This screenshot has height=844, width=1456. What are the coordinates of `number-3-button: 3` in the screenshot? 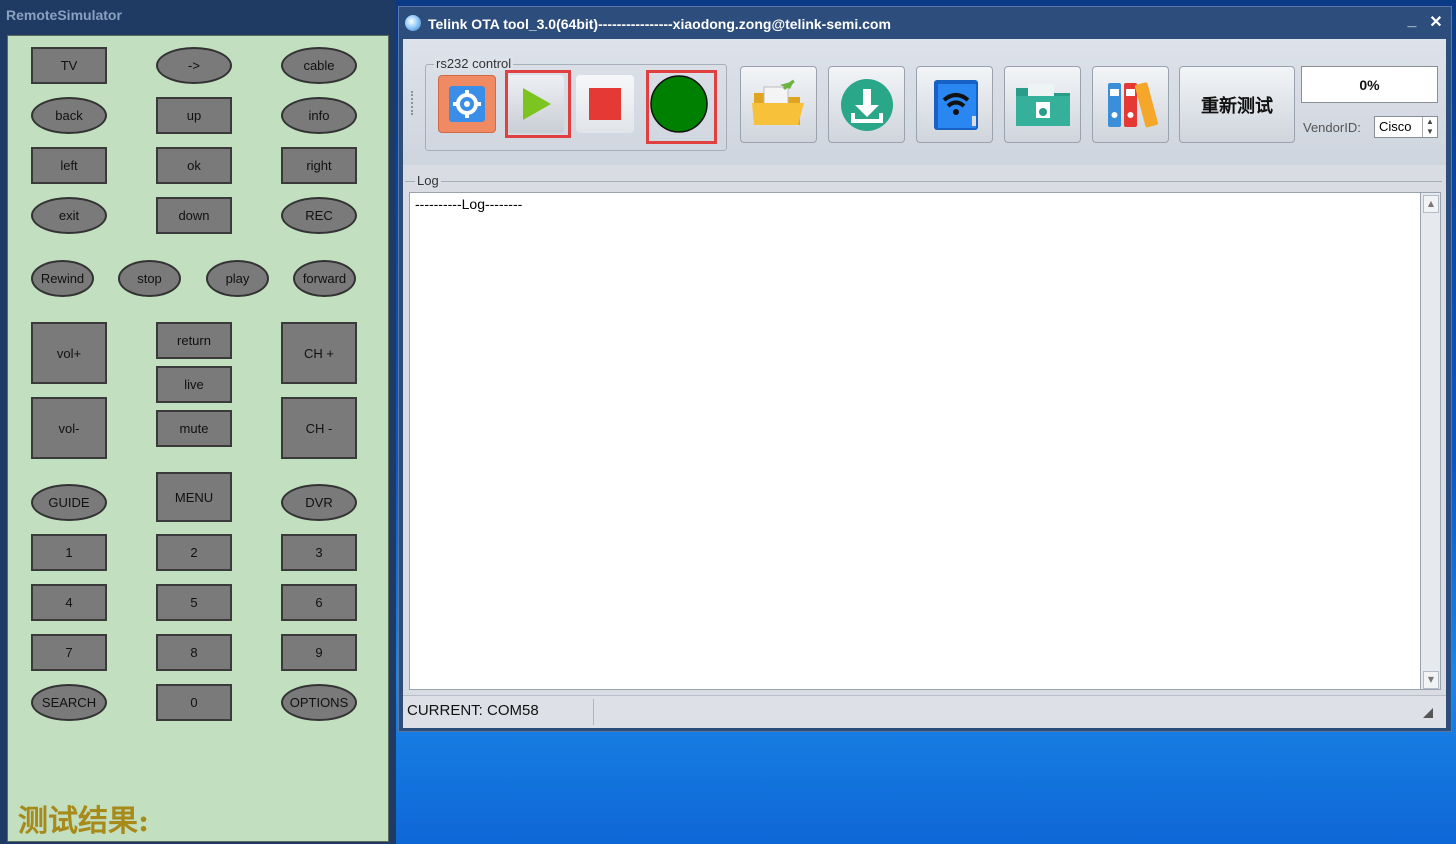 It's located at (319, 552).